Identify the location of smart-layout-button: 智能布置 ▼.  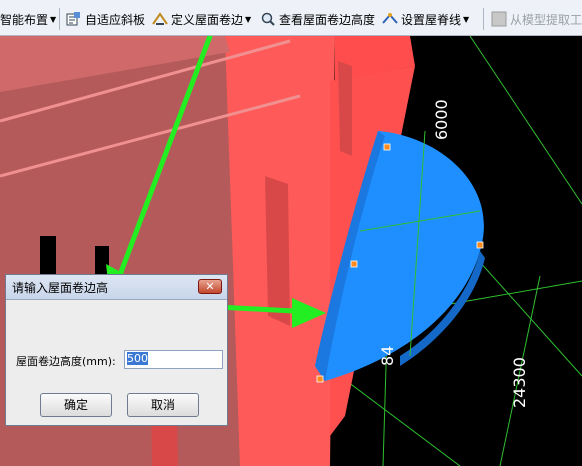
(28, 19).